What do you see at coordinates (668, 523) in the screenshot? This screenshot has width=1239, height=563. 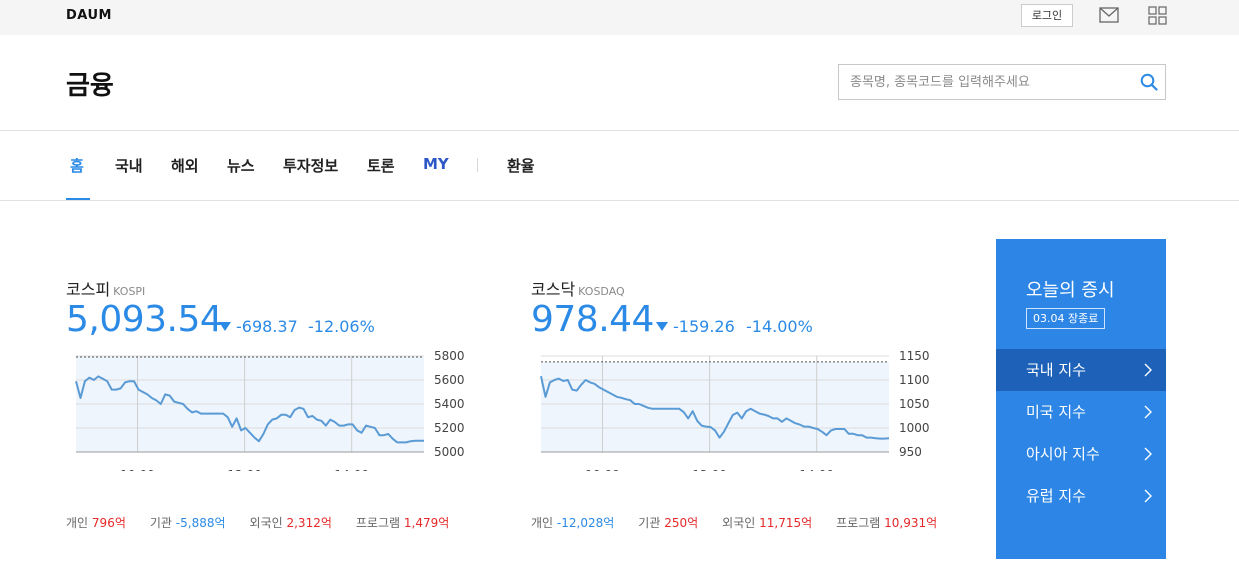 I see `trade-institution: 기관 250억` at bounding box center [668, 523].